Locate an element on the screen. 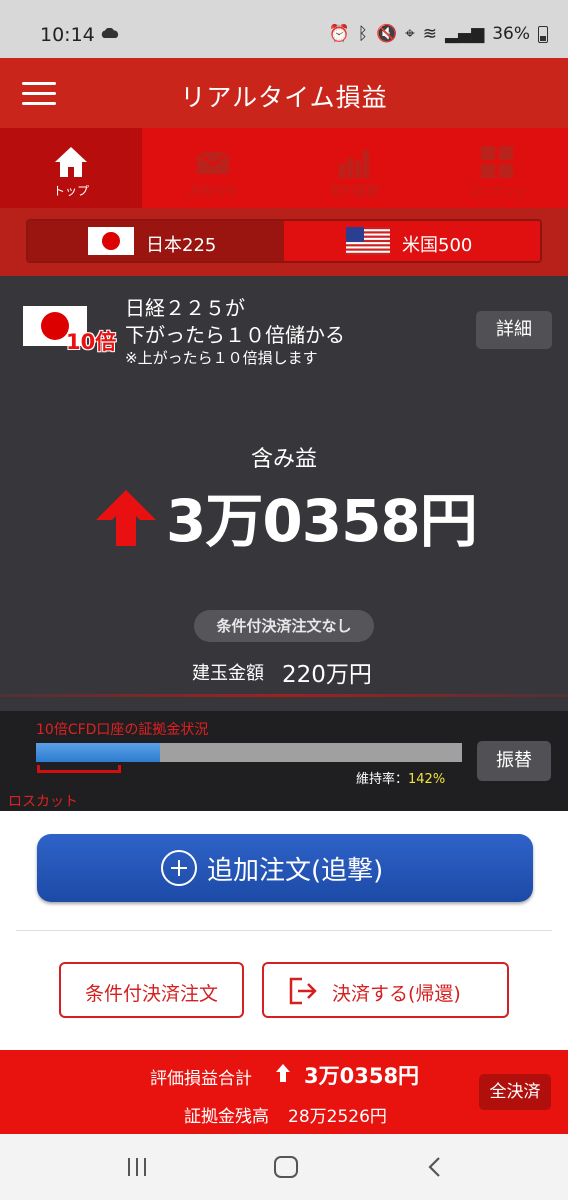 Image resolution: width=568 pixels, height=1200 pixels. bar-chart-icon is located at coordinates (354, 164).